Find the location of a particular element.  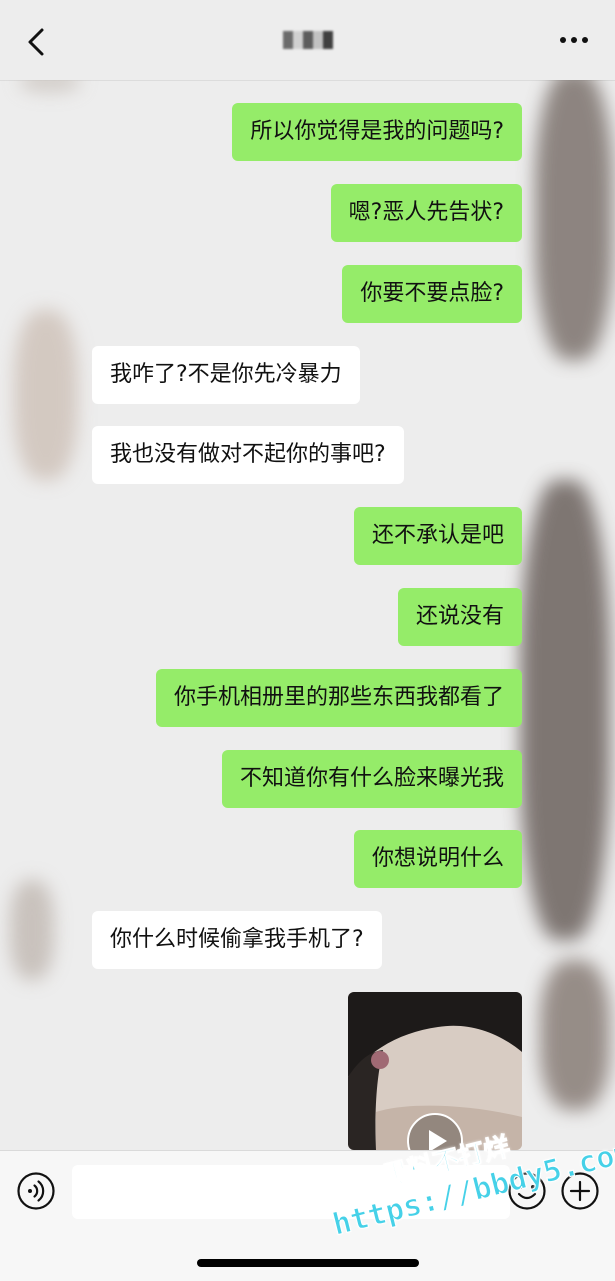

message-bubble-incoming: 我也没有做对不起你的事吧? is located at coordinates (248, 455).